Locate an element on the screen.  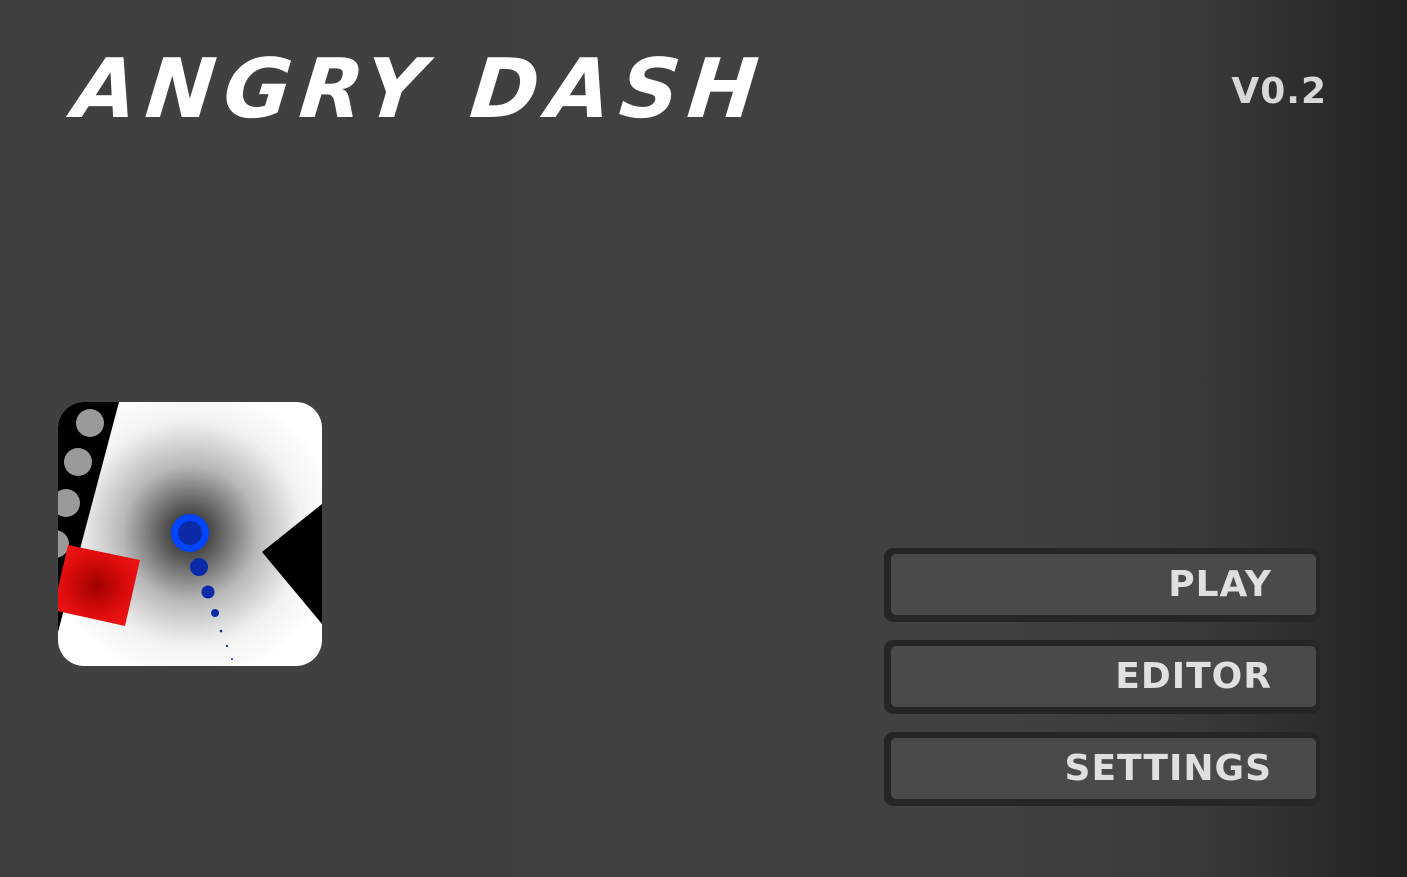
play-button-face: PLAY is located at coordinates (1103, 584).